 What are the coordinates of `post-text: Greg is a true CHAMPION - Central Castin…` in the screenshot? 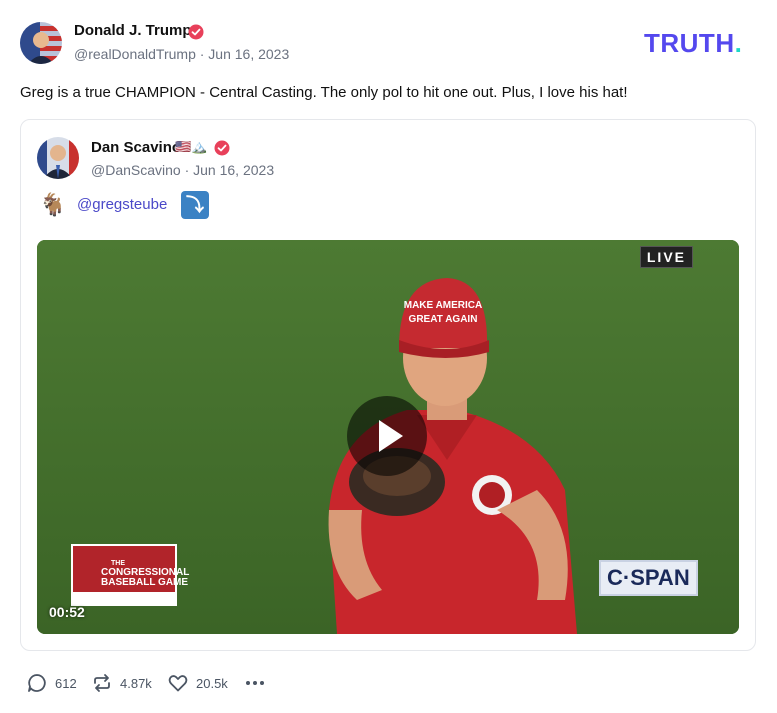 It's located at (324, 92).